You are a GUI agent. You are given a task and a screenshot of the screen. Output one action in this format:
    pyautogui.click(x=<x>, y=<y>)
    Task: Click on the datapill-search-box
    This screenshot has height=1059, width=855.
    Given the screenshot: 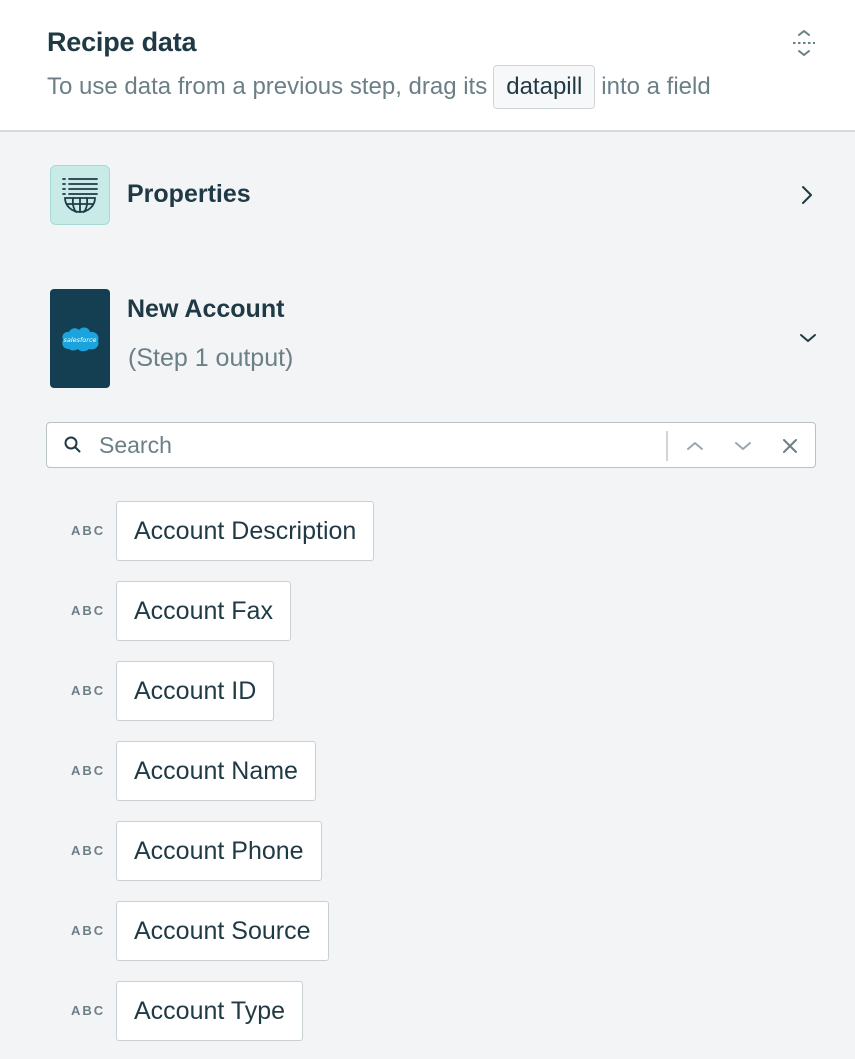 What is the action you would take?
    pyautogui.click(x=431, y=445)
    